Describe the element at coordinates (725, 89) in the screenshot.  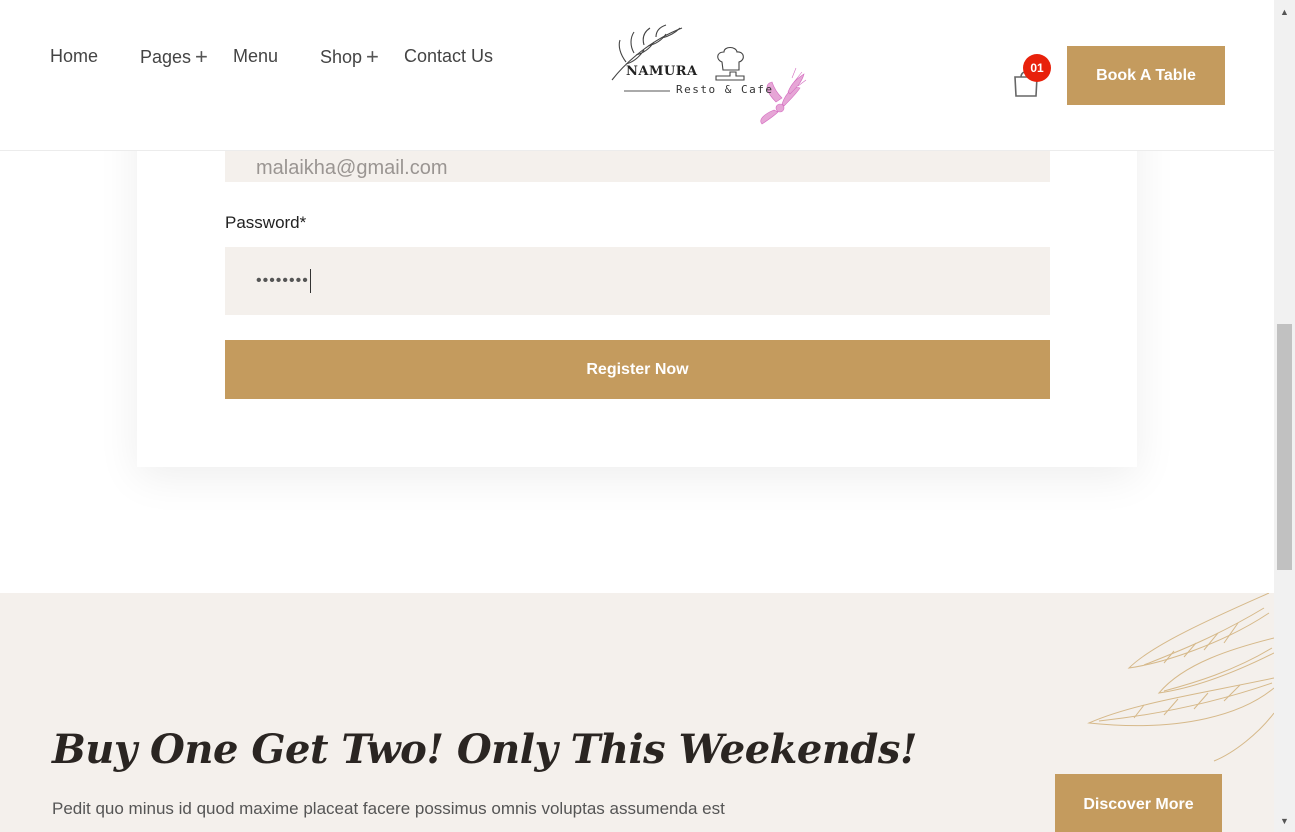
I see `logo-tagline: Resto & Cafe` at that location.